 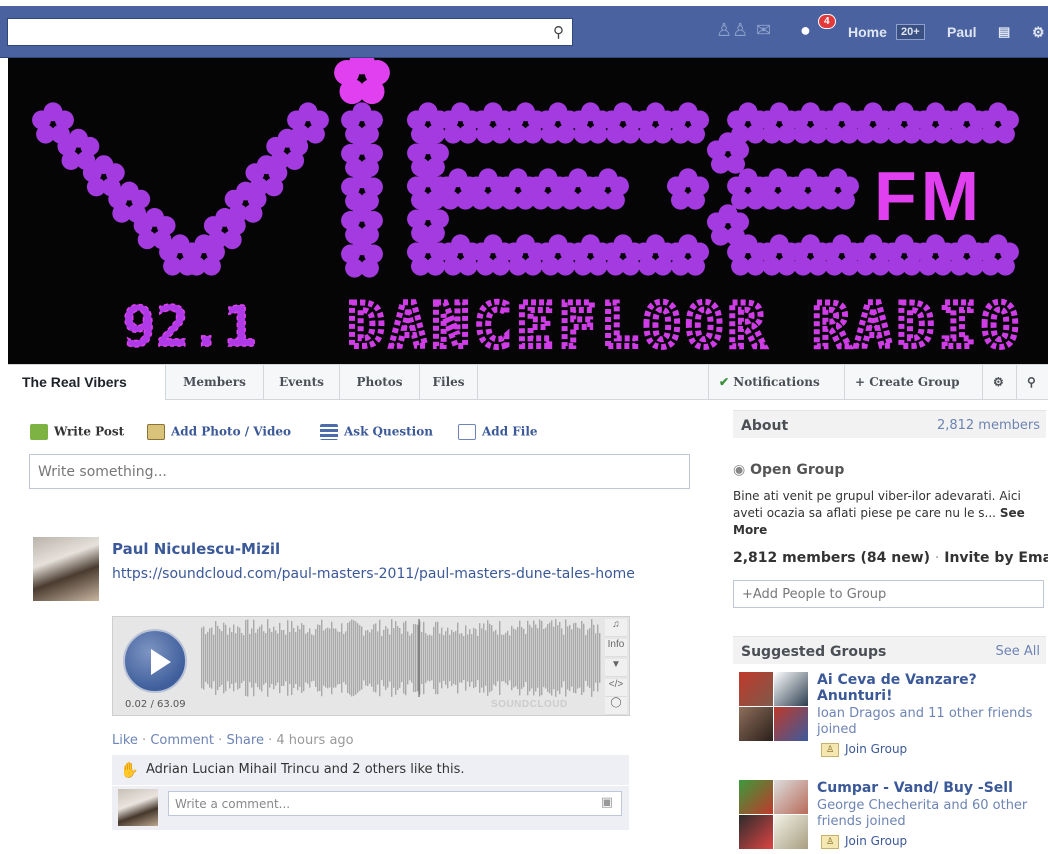 What do you see at coordinates (395, 803) in the screenshot?
I see `comment-input: Write a comment... ▣` at bounding box center [395, 803].